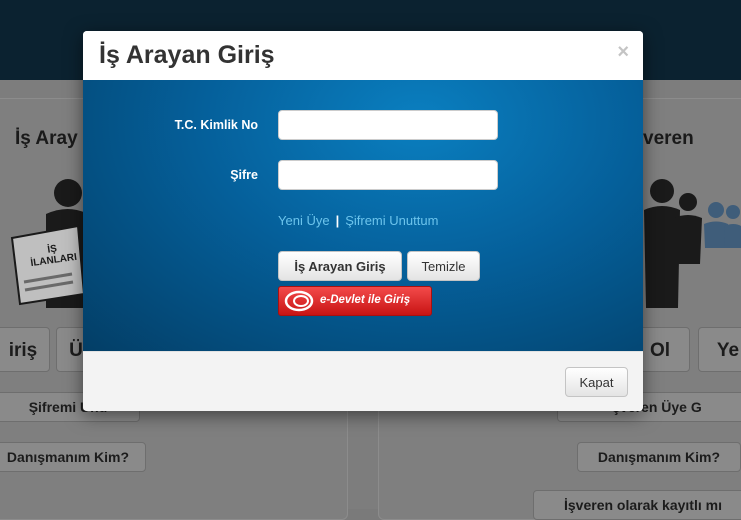 The height and width of the screenshot is (520, 741). Describe the element at coordinates (340, 266) in the screenshot. I see `job-seeker-login-button: İş Arayan Giriş` at that location.